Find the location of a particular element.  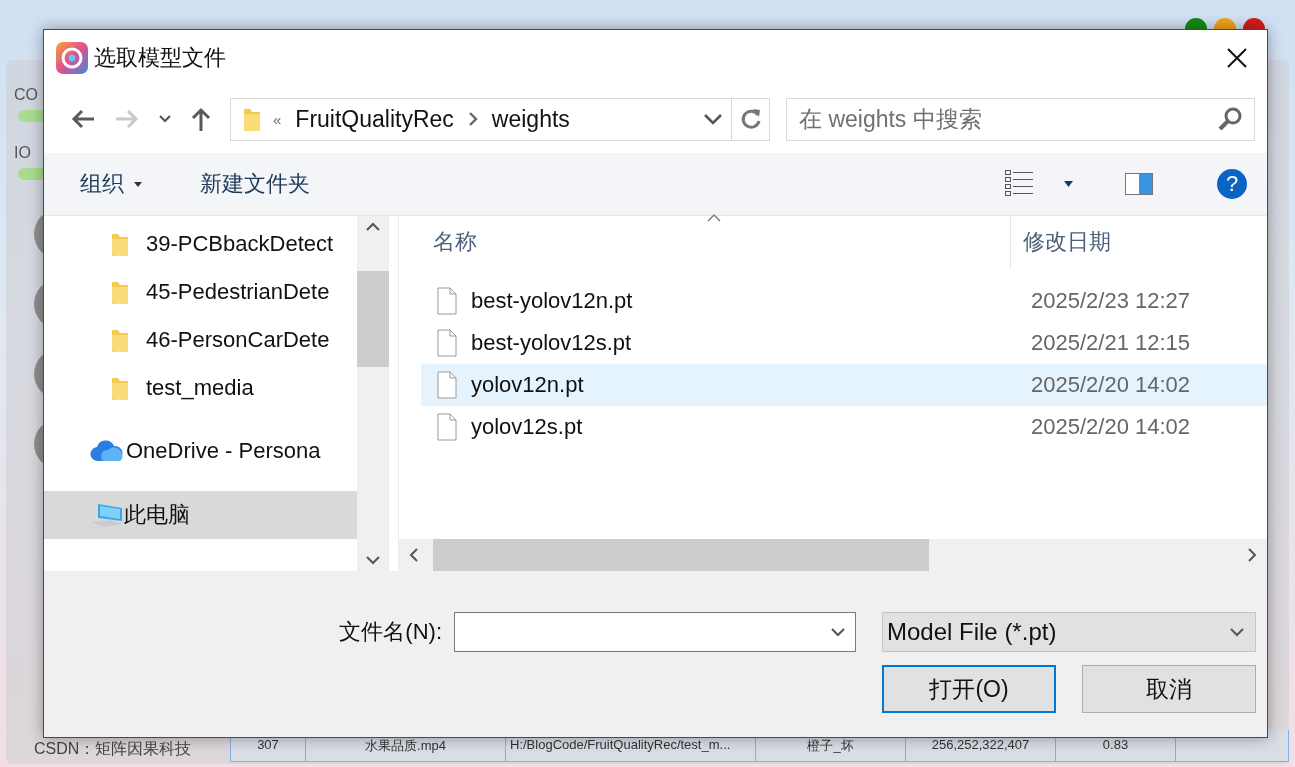

navigation-item: 此电脑 is located at coordinates (200, 515).